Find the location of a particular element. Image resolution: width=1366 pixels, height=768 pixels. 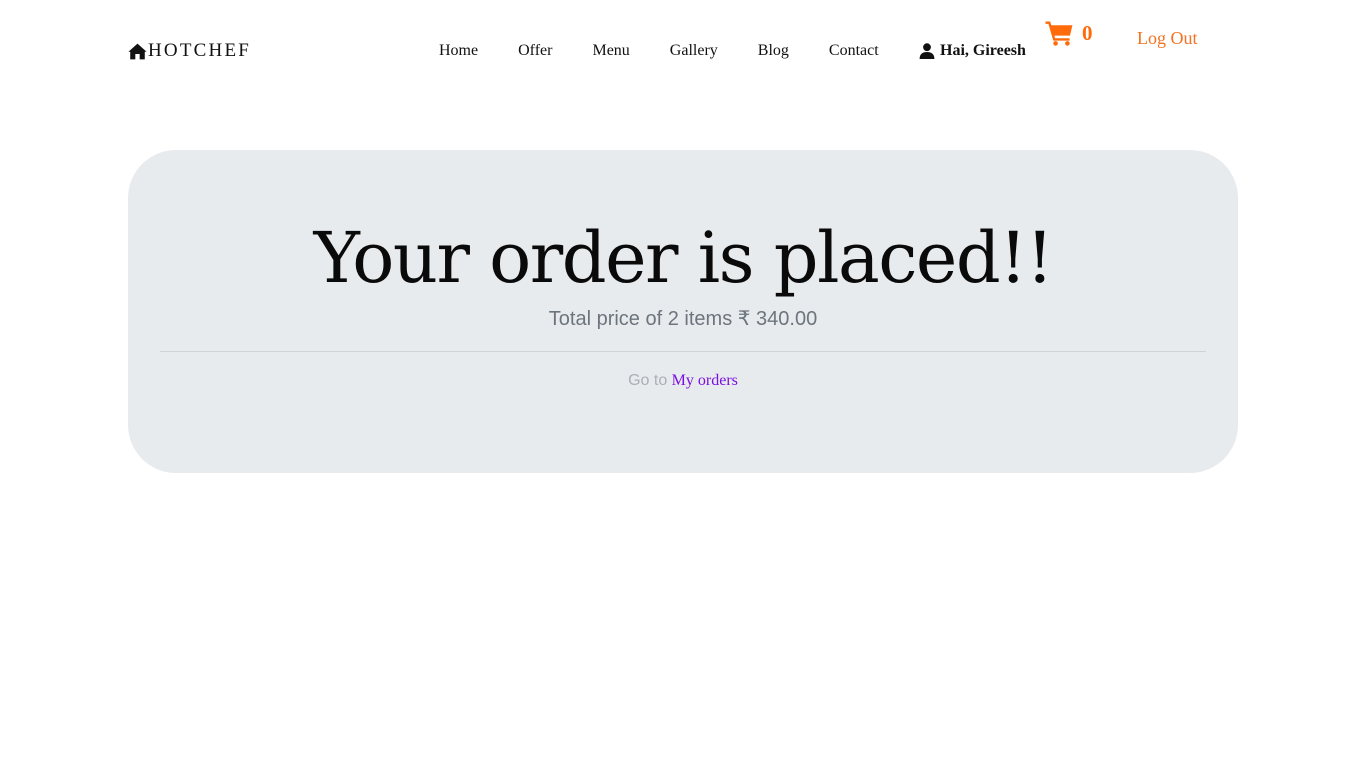

my-orders-link: My orders is located at coordinates (705, 380).